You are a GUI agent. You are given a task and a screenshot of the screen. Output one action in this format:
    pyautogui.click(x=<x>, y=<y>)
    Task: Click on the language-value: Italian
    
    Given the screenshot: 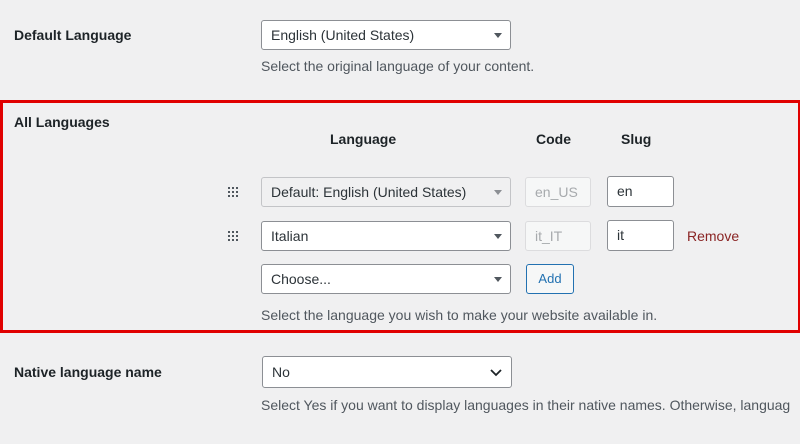 What is the action you would take?
    pyautogui.click(x=290, y=236)
    